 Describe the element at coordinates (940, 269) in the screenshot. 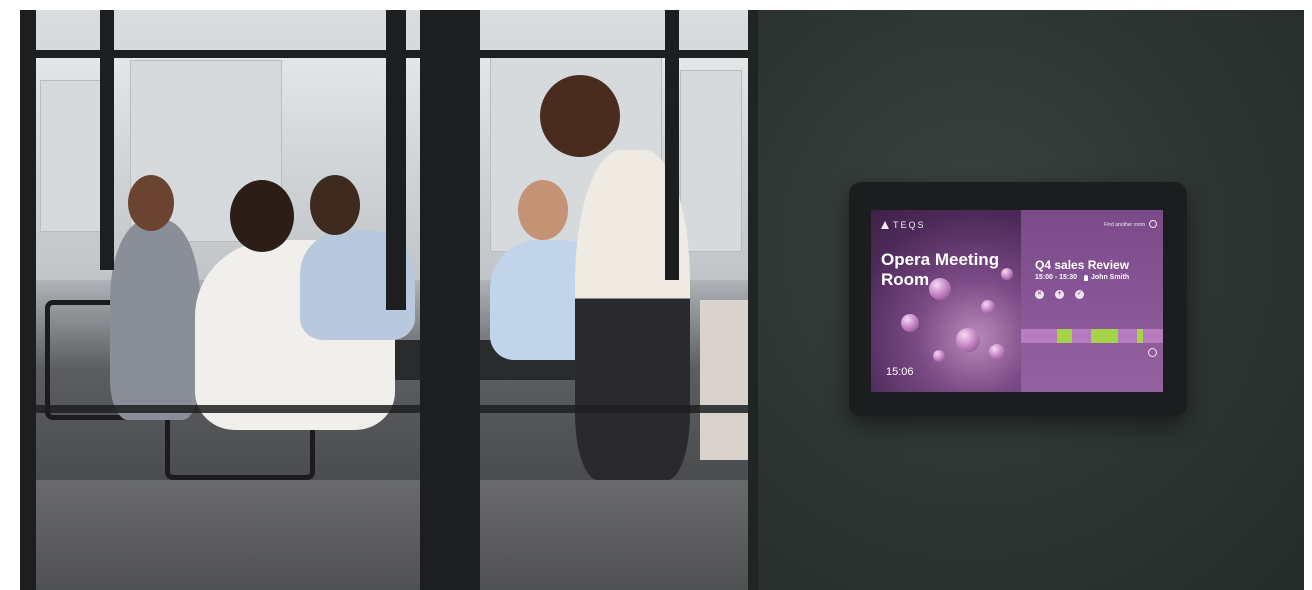

I see `room-name: Opera Meeting Room` at that location.